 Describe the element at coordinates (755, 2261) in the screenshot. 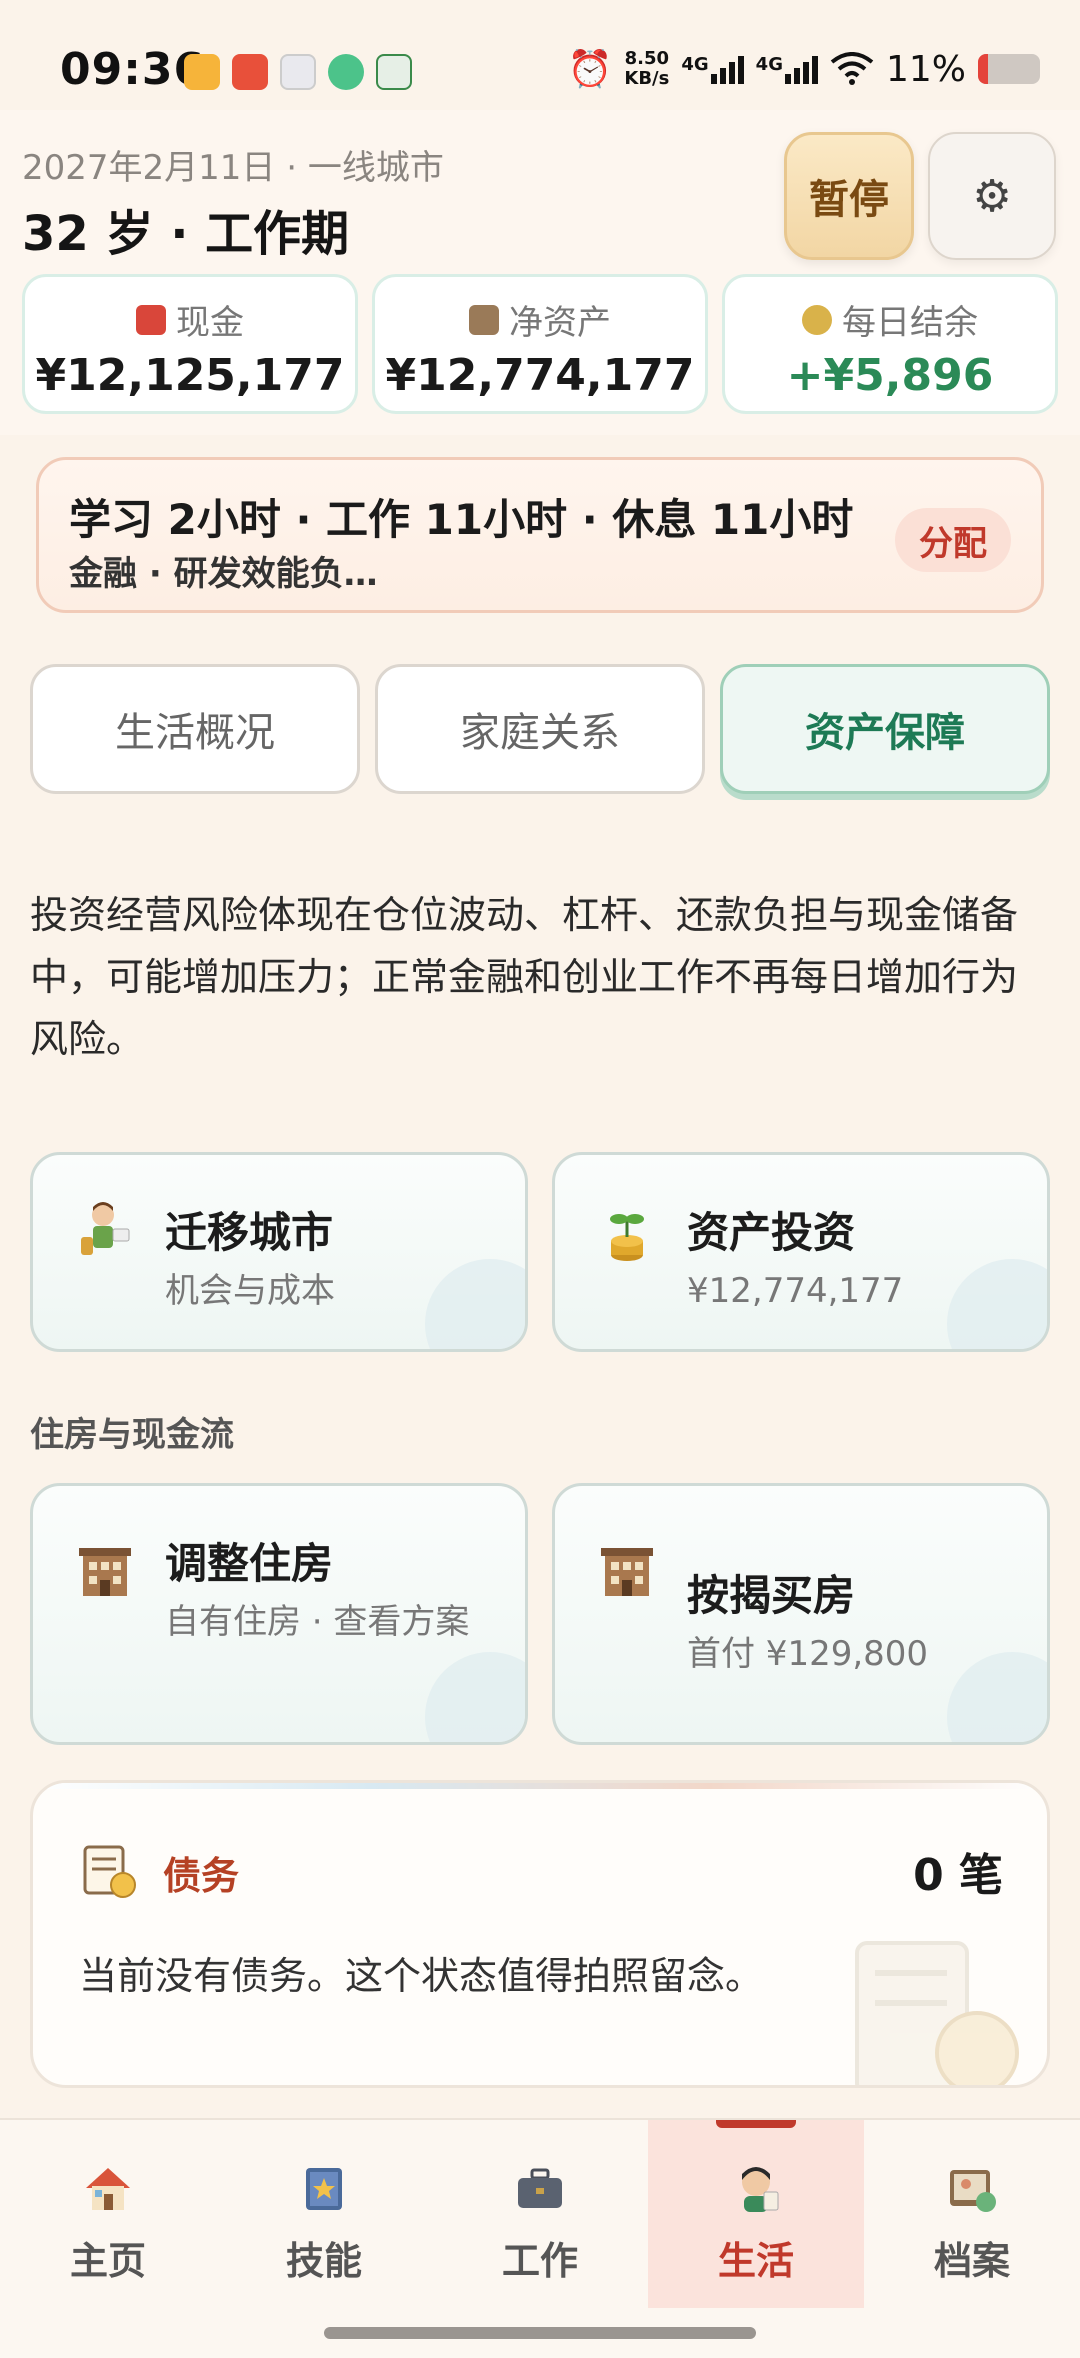

I see `nav-life-label: 生活` at that location.